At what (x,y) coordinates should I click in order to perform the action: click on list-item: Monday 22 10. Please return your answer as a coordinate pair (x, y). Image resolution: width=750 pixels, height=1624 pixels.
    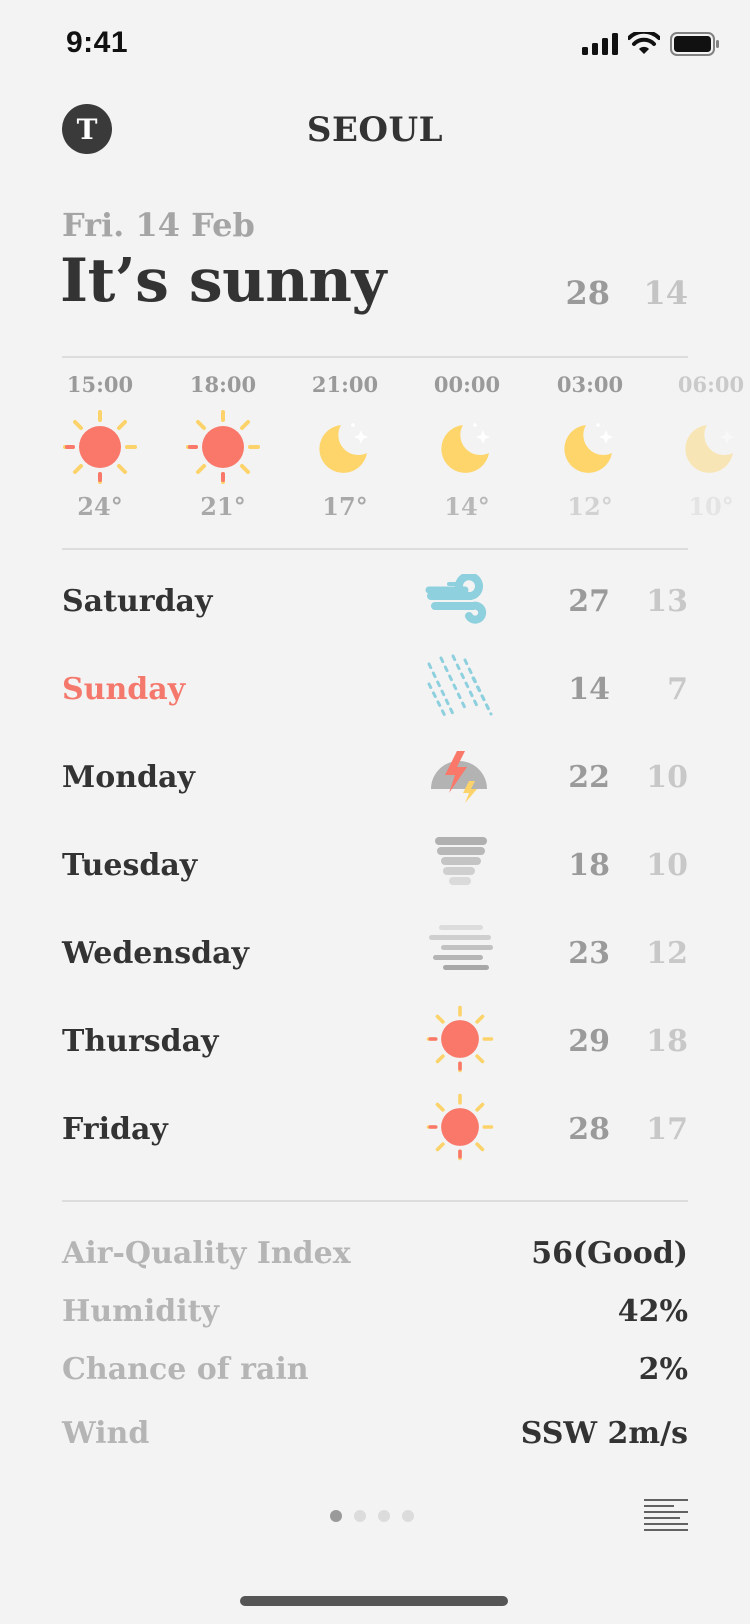
    Looking at the image, I should click on (375, 784).